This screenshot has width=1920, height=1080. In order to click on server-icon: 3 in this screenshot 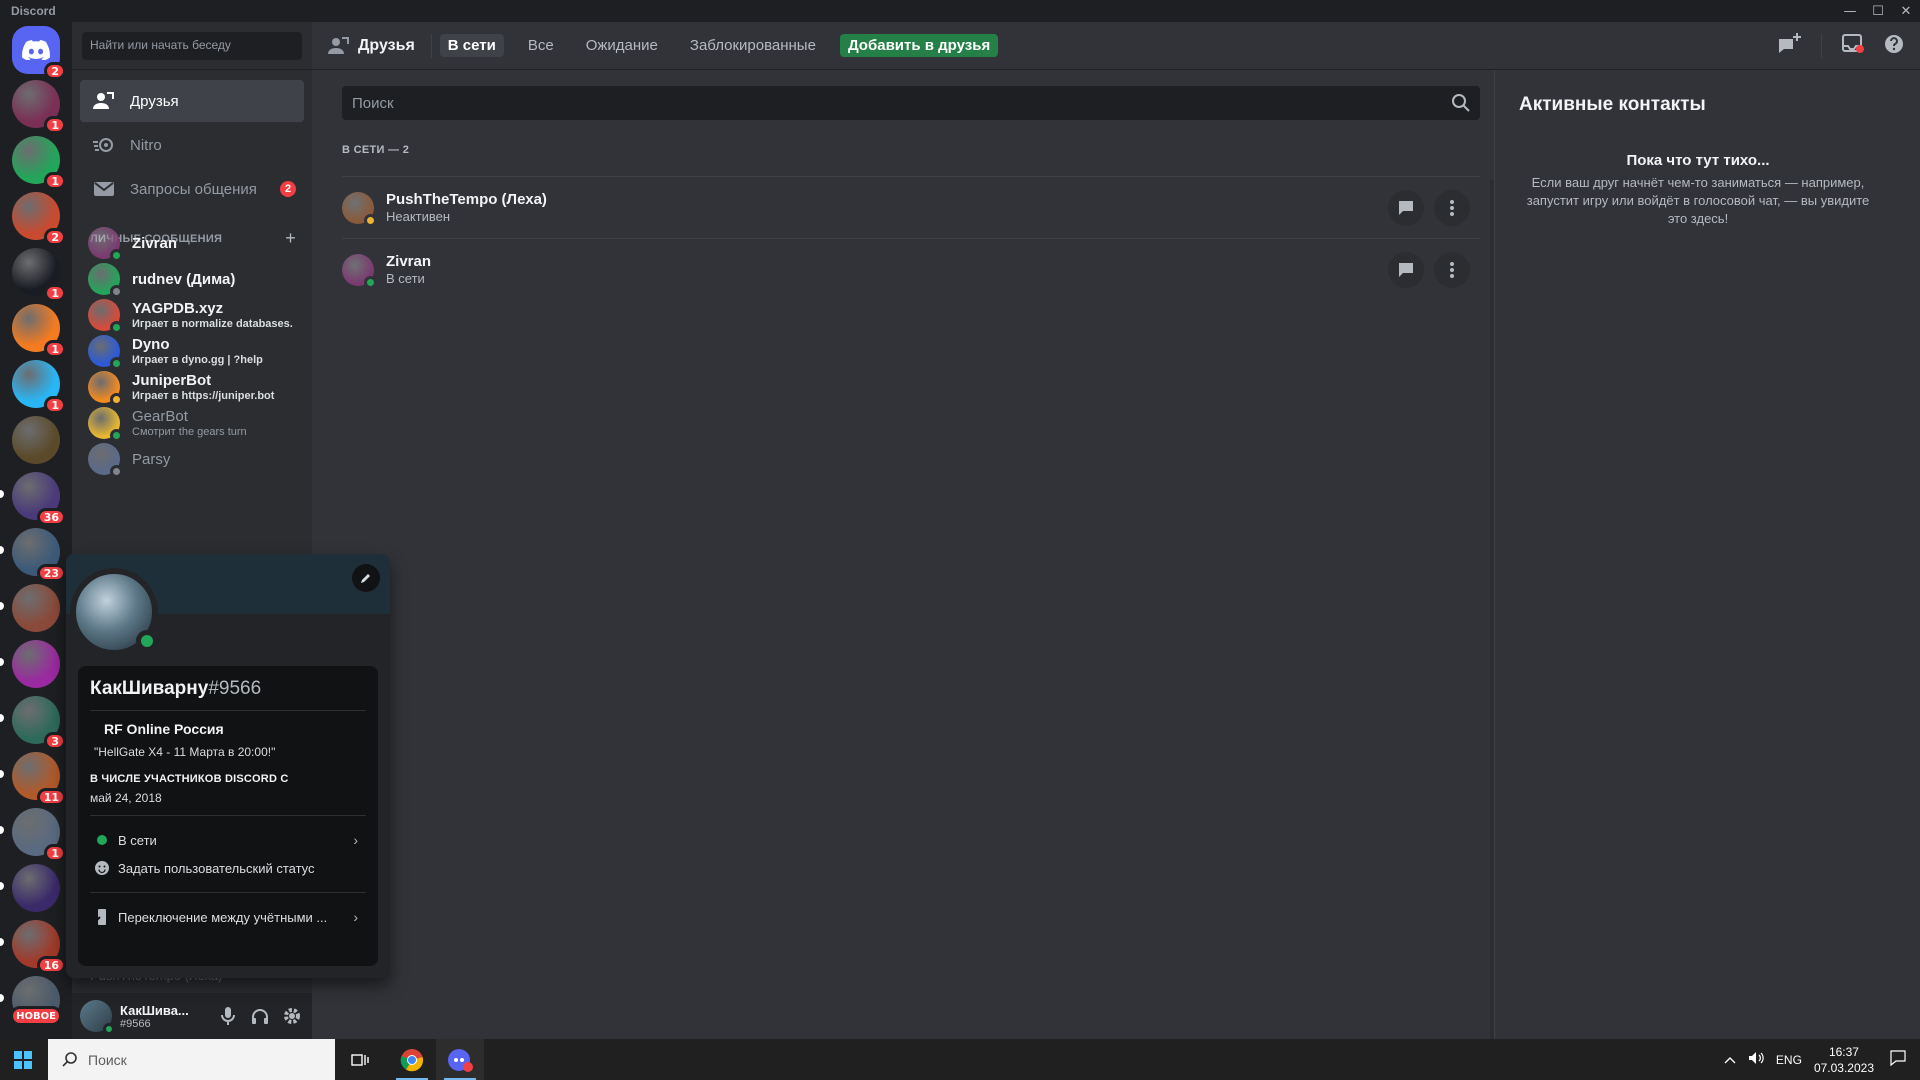, I will do `click(33, 723)`.